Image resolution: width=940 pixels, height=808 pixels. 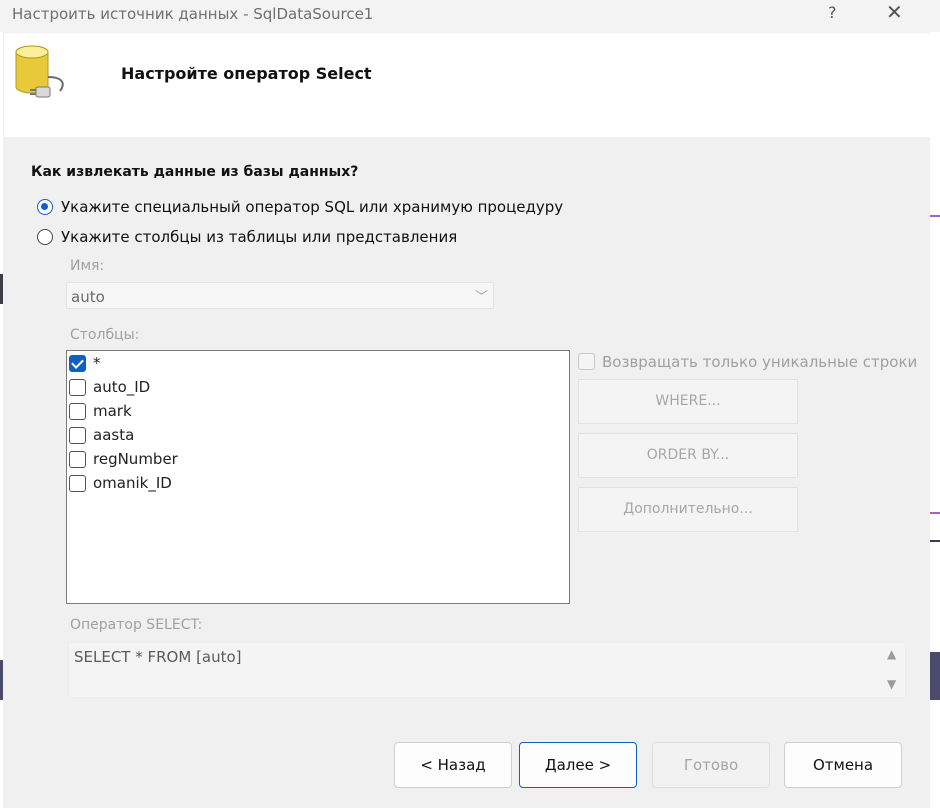 I want to click on column-checkbox-omanik-id, so click(x=77, y=483).